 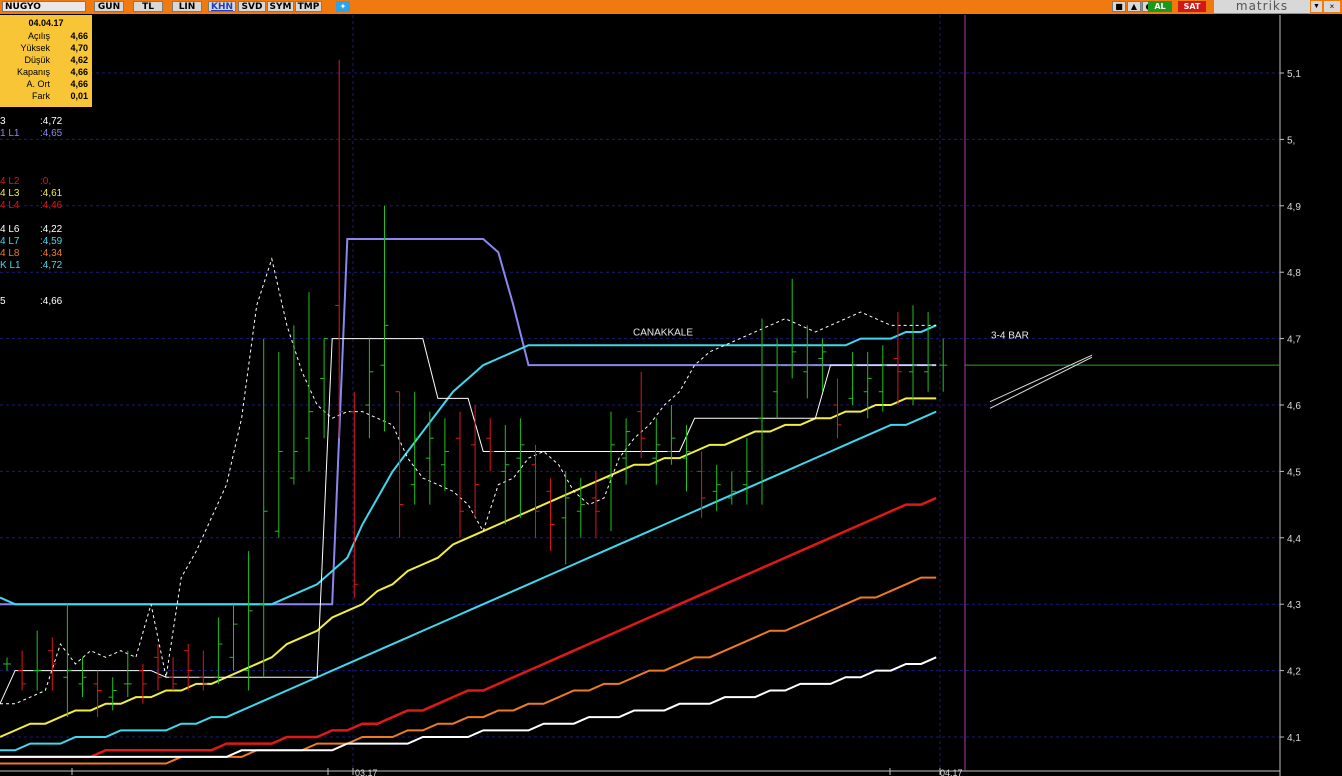 What do you see at coordinates (1294, 672) in the screenshot?
I see `y-tick-label: 4,2` at bounding box center [1294, 672].